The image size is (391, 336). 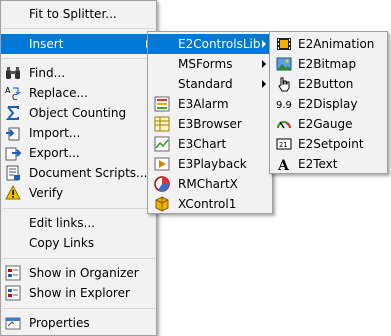 I want to click on sigma-icon, so click(x=13, y=113).